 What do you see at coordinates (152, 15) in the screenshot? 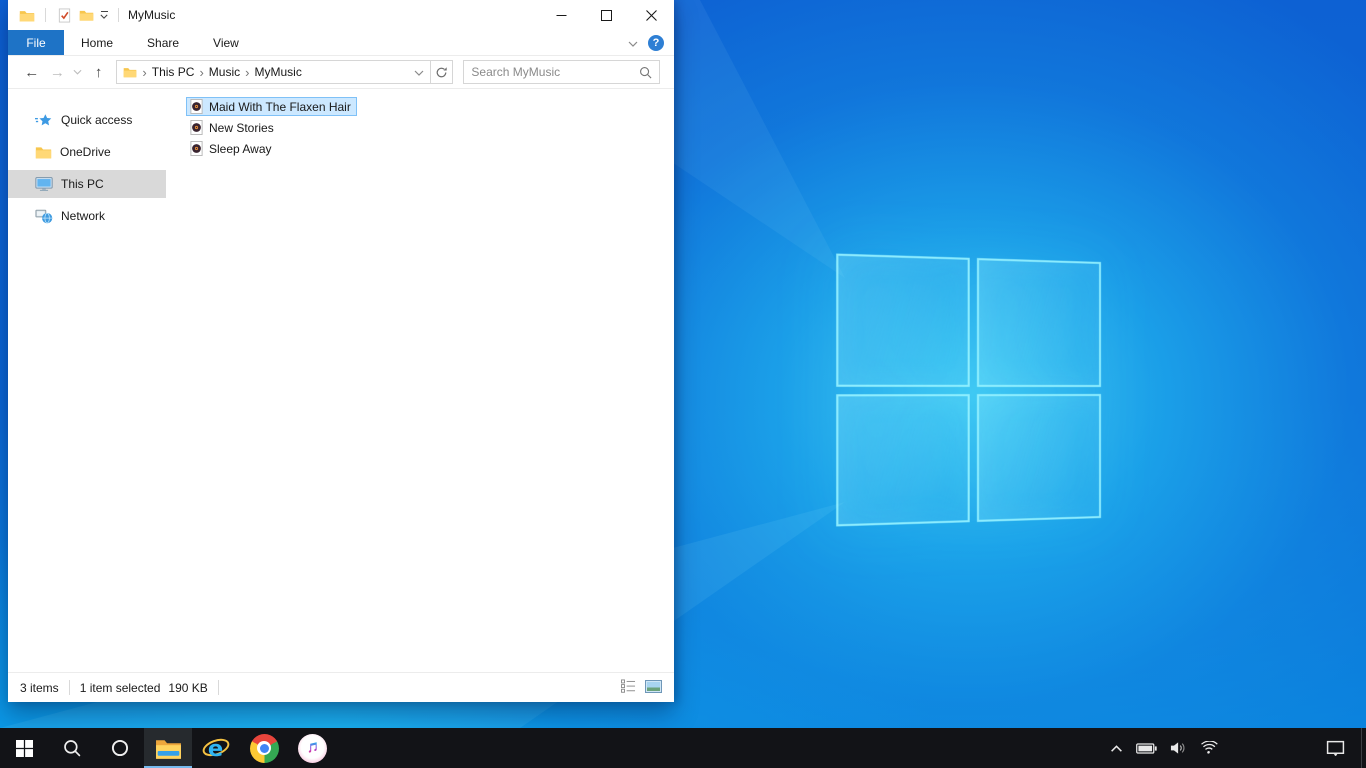
I see `window-title: MyMusic` at bounding box center [152, 15].